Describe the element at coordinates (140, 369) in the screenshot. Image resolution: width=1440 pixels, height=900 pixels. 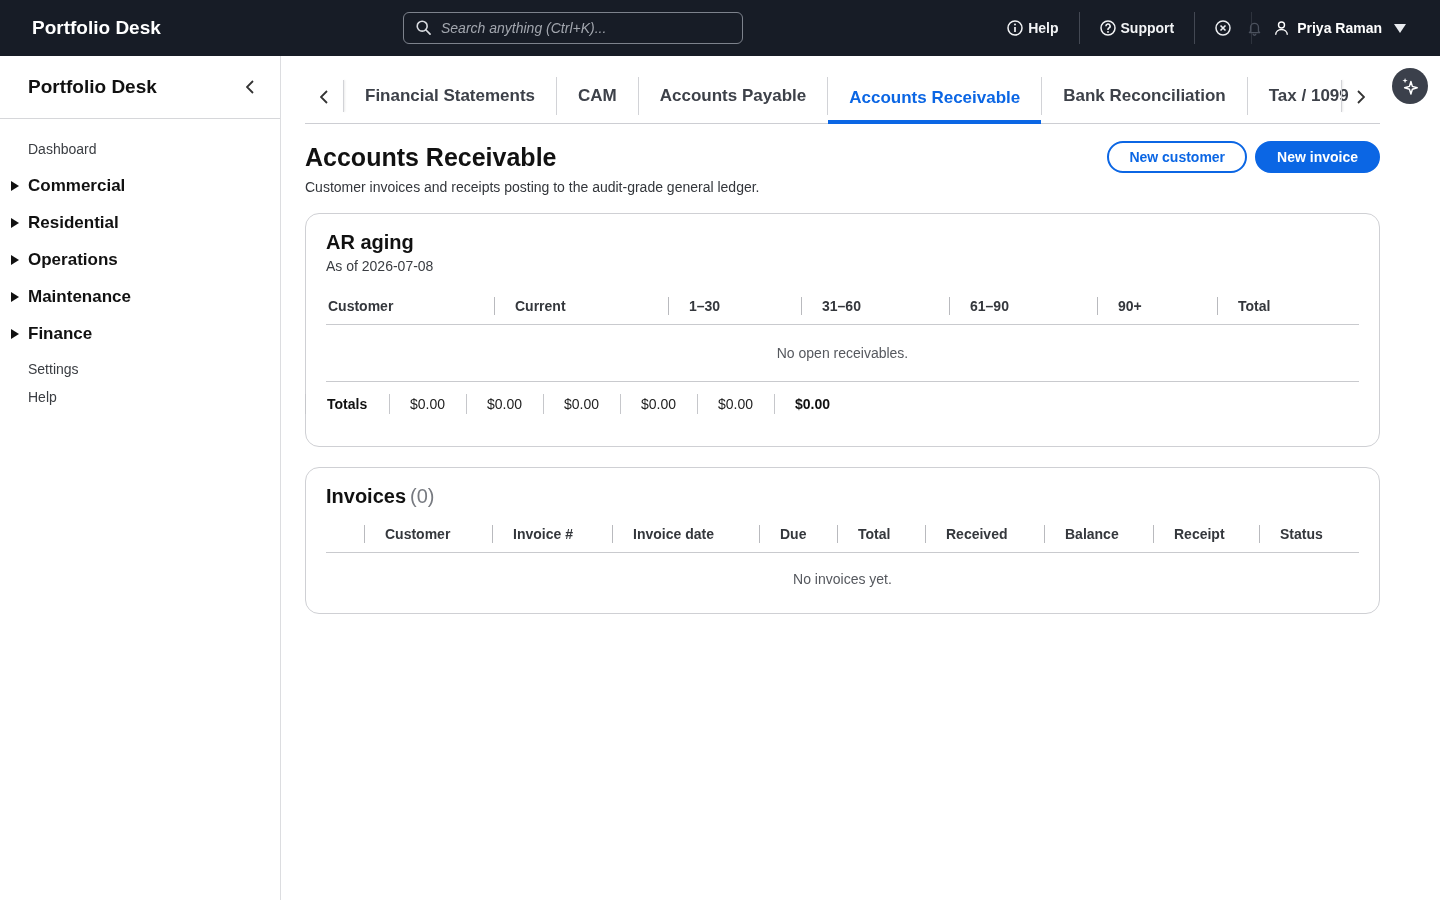
I see `nav-link: Settings` at that location.